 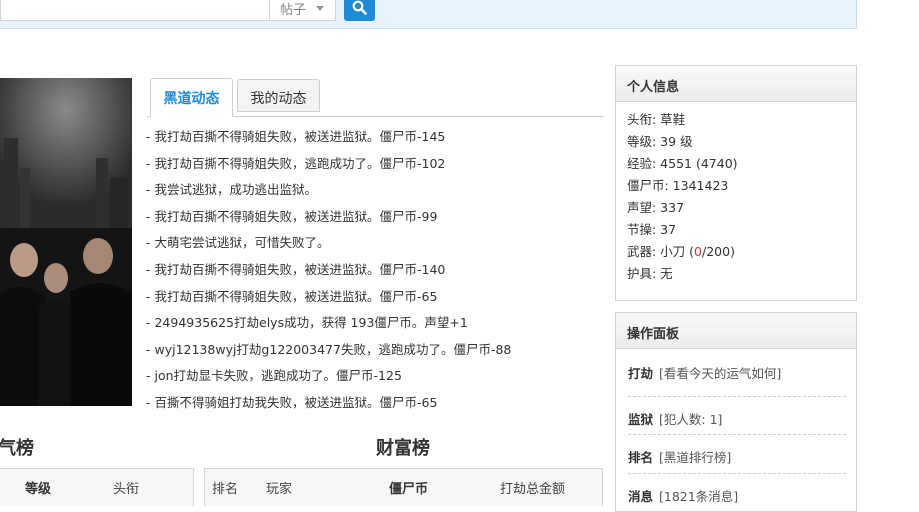 What do you see at coordinates (126, 489) in the screenshot?
I see `table-header-title: 头衔` at bounding box center [126, 489].